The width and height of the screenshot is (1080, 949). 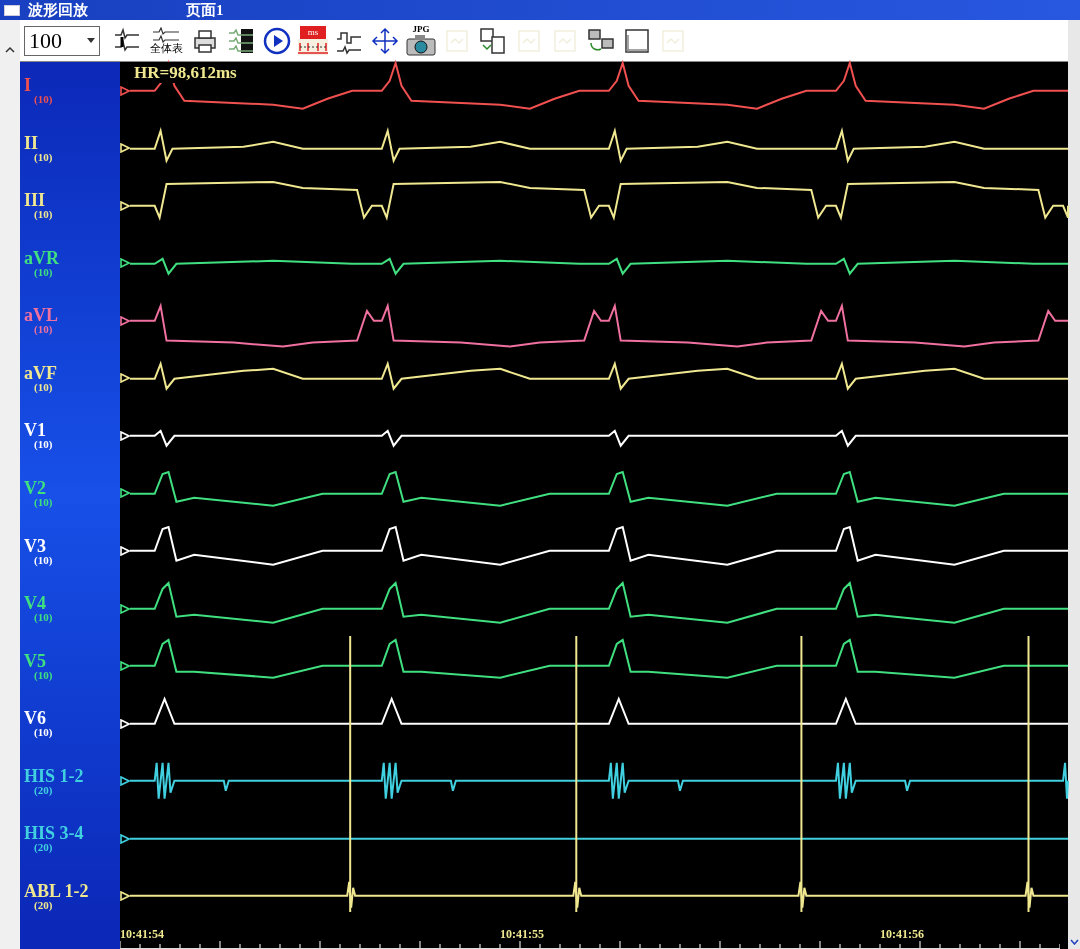 What do you see at coordinates (41, 372) in the screenshot?
I see `channel-name: aVF` at bounding box center [41, 372].